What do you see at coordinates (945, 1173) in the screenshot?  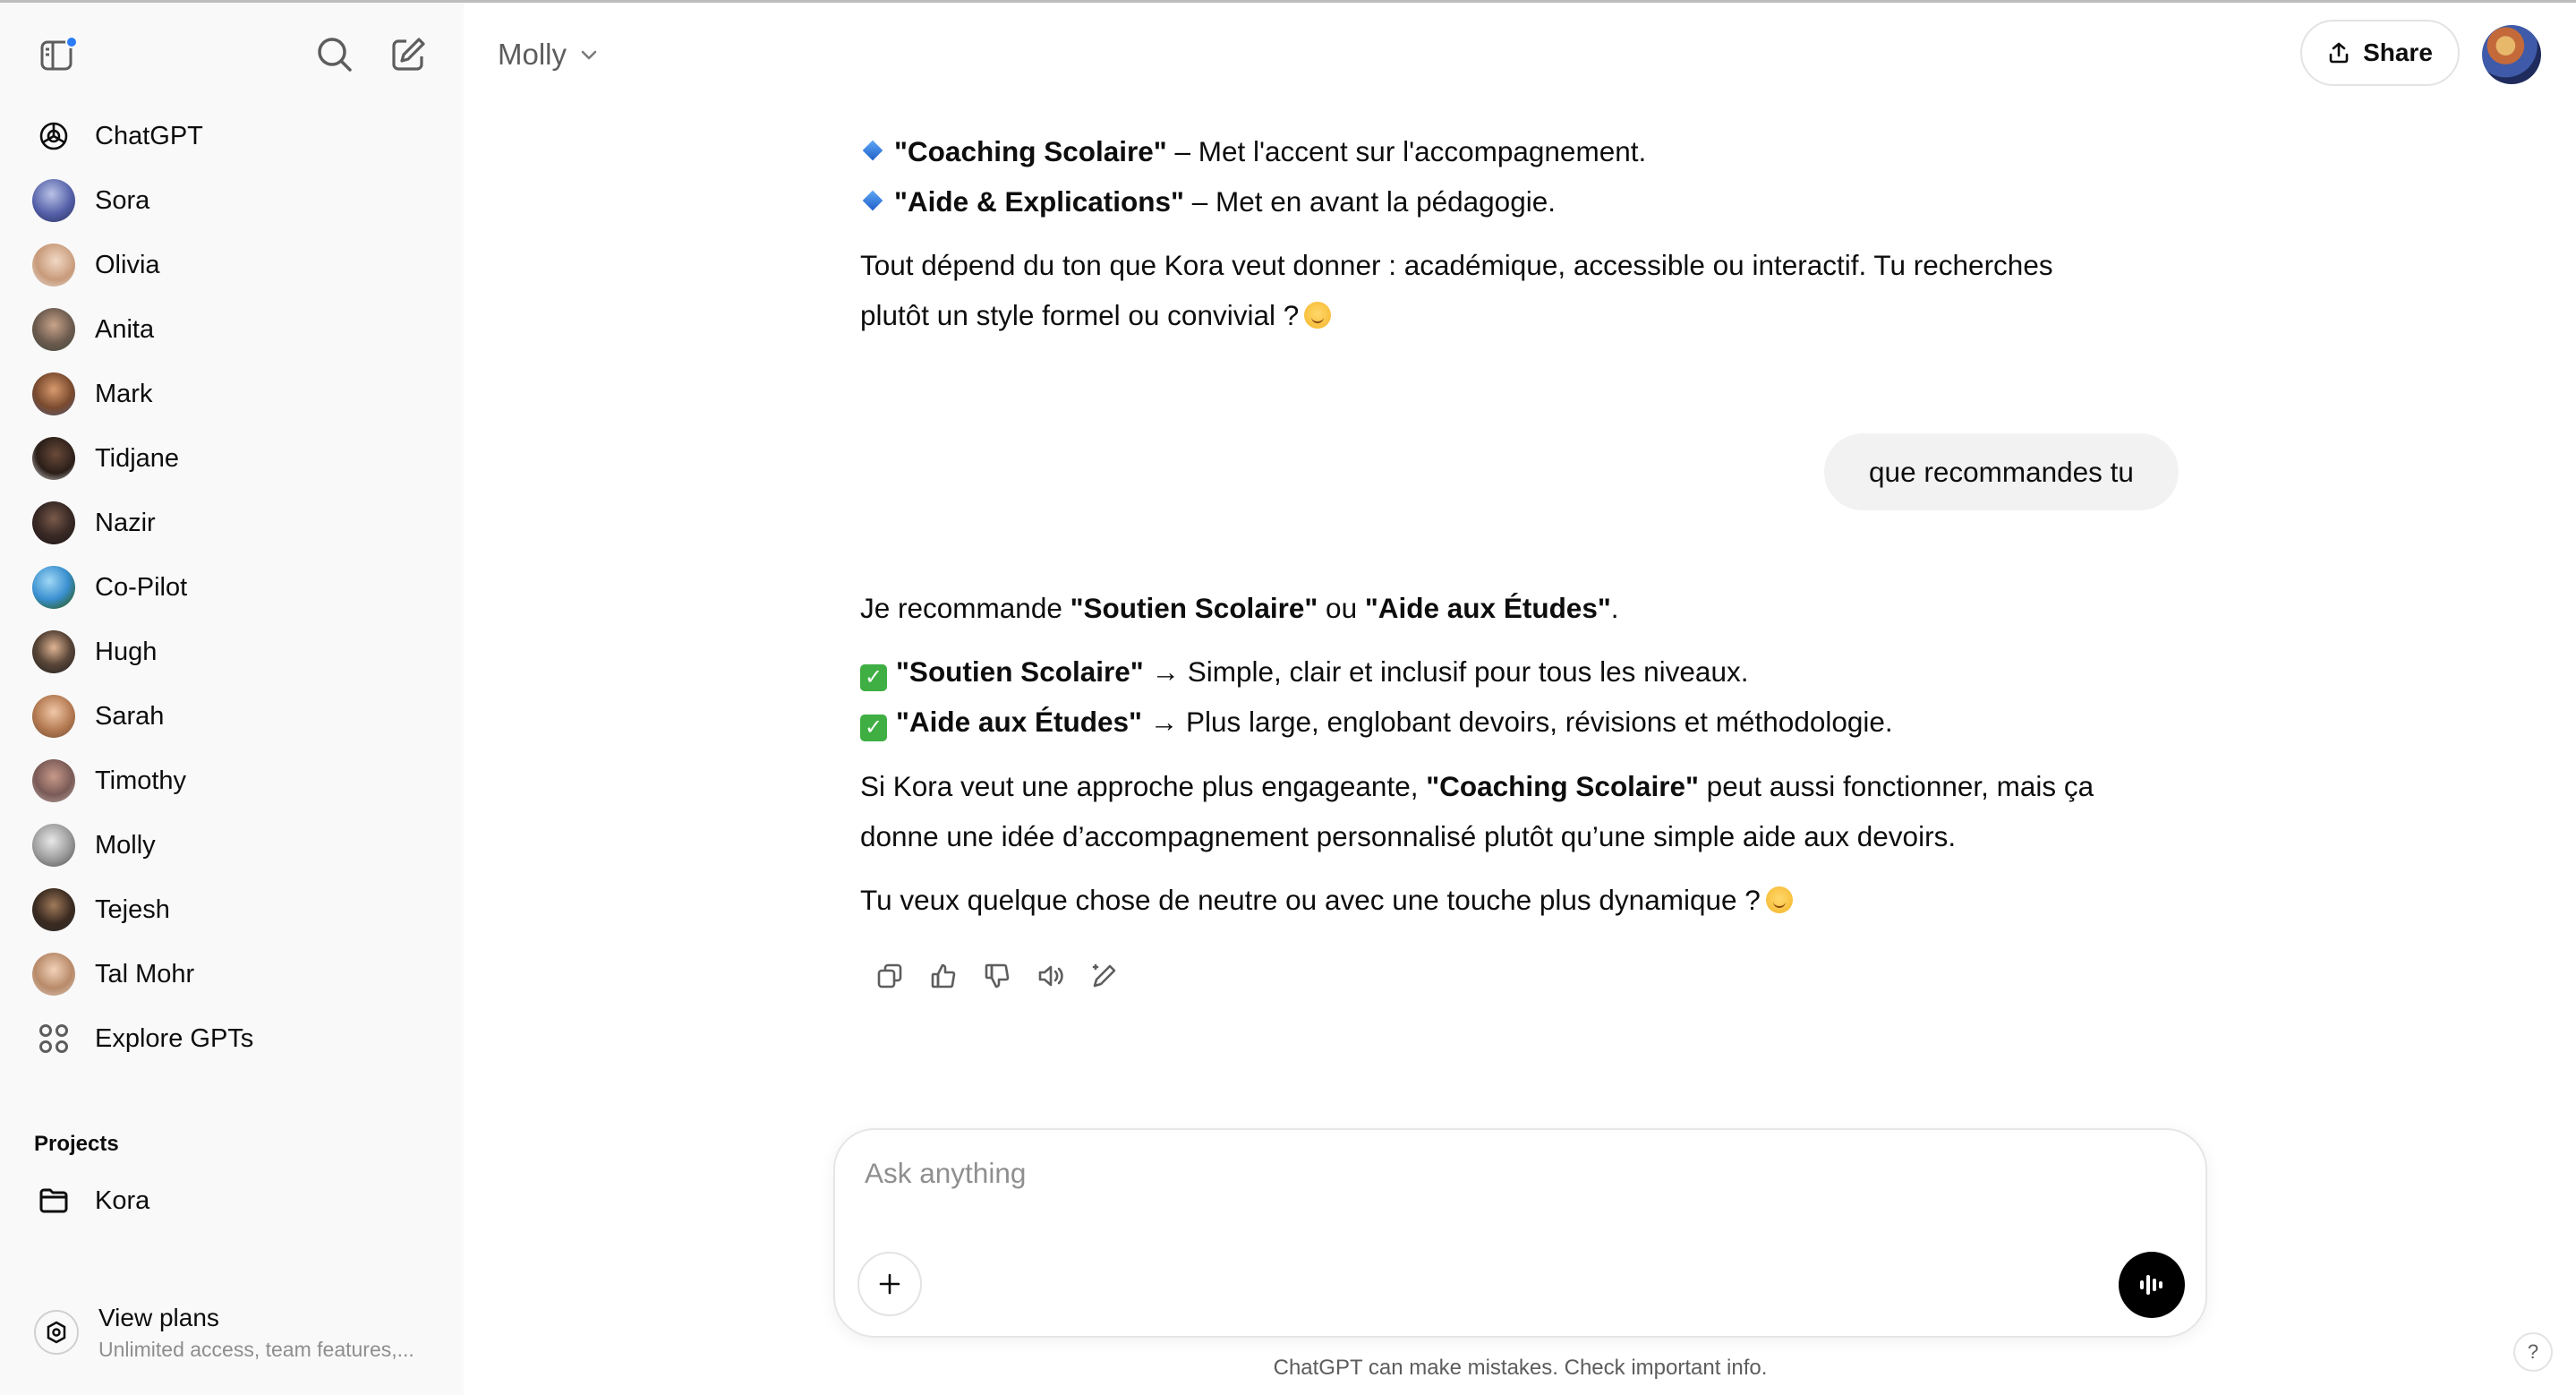 I see `message-input: Ask anything` at bounding box center [945, 1173].